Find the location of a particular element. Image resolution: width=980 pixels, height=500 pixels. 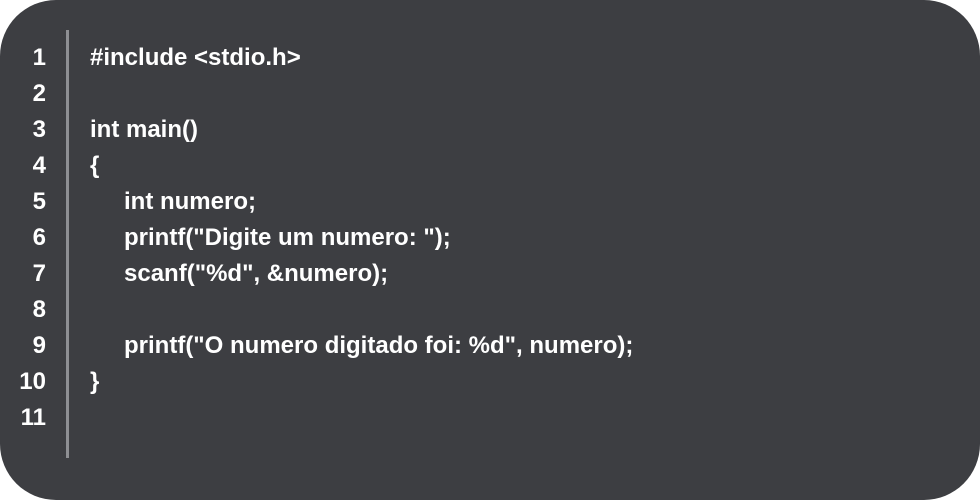

line-number: 9 is located at coordinates (39, 345).